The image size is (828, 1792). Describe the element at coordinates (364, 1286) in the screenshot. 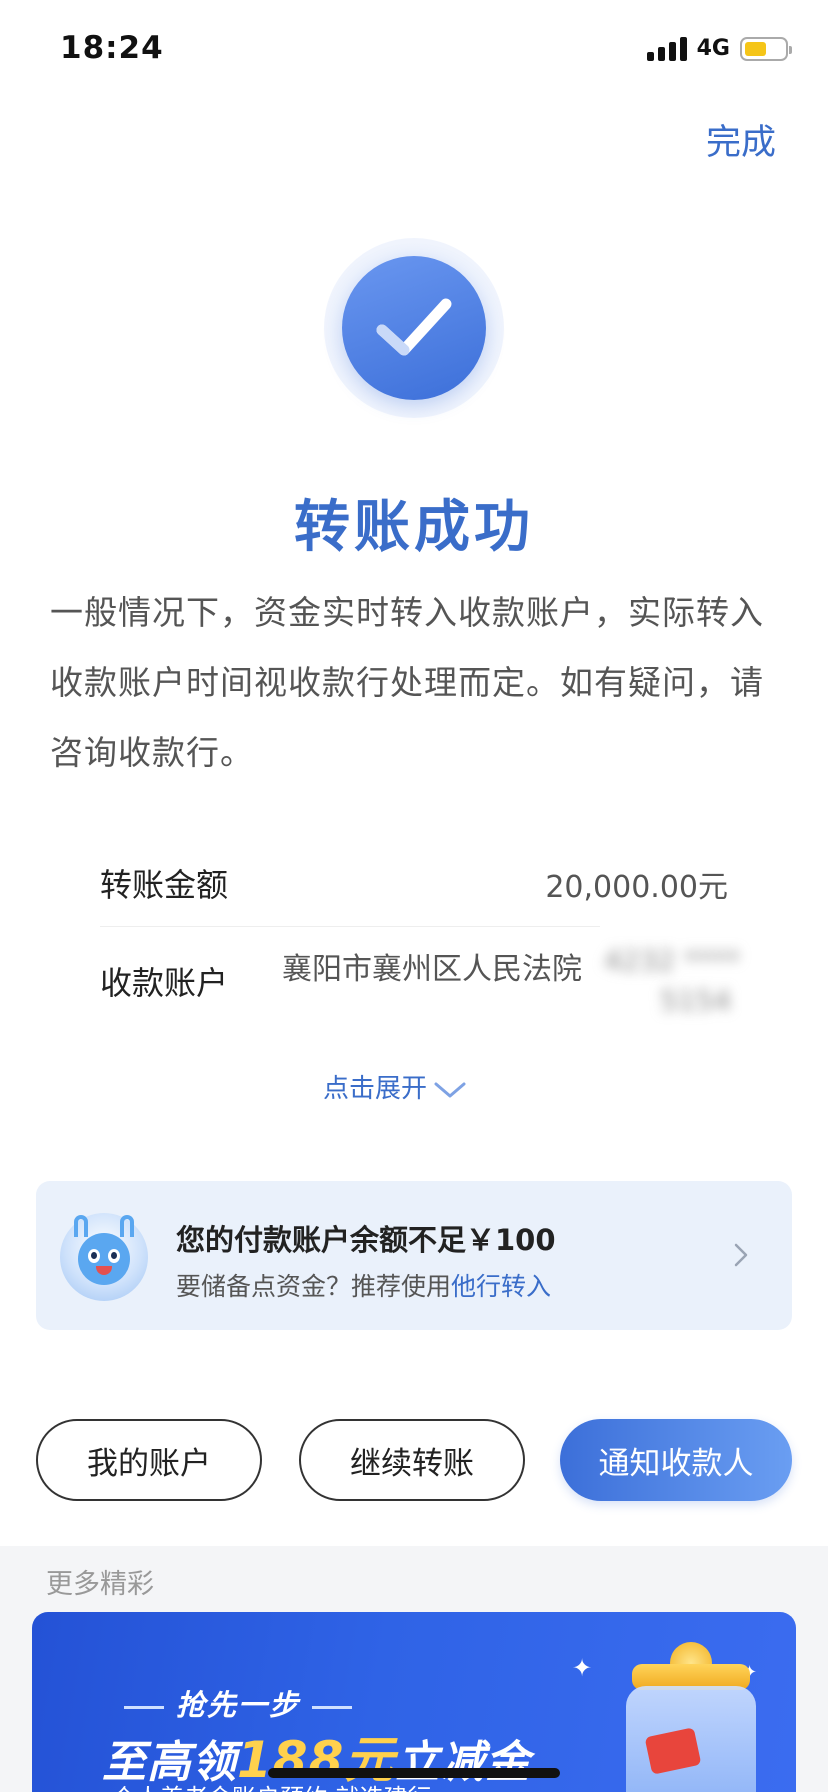

I see `notice-subtitle: 要储备点资金？推荐使用他行转入` at that location.